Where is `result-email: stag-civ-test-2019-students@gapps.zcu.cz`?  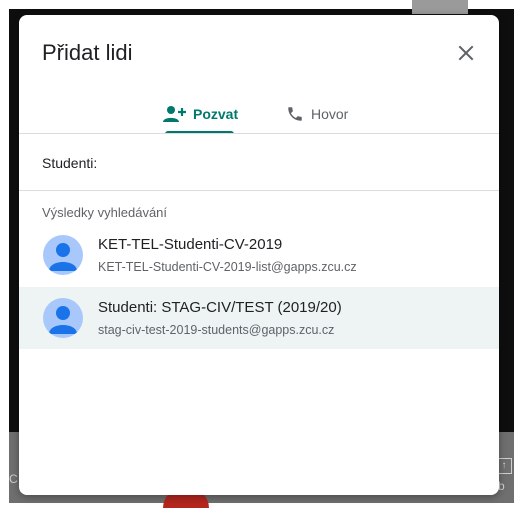 result-email: stag-civ-test-2019-students@gapps.zcu.cz is located at coordinates (216, 330).